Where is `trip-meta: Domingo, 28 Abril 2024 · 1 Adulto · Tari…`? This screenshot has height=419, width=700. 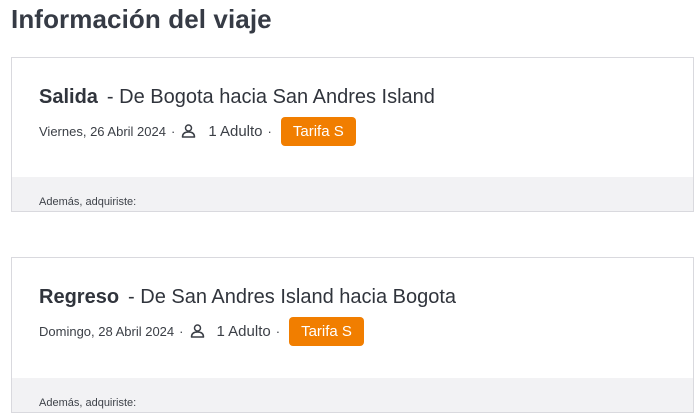
trip-meta: Domingo, 28 Abril 2024 · 1 Adulto · Tari… is located at coordinates (201, 331).